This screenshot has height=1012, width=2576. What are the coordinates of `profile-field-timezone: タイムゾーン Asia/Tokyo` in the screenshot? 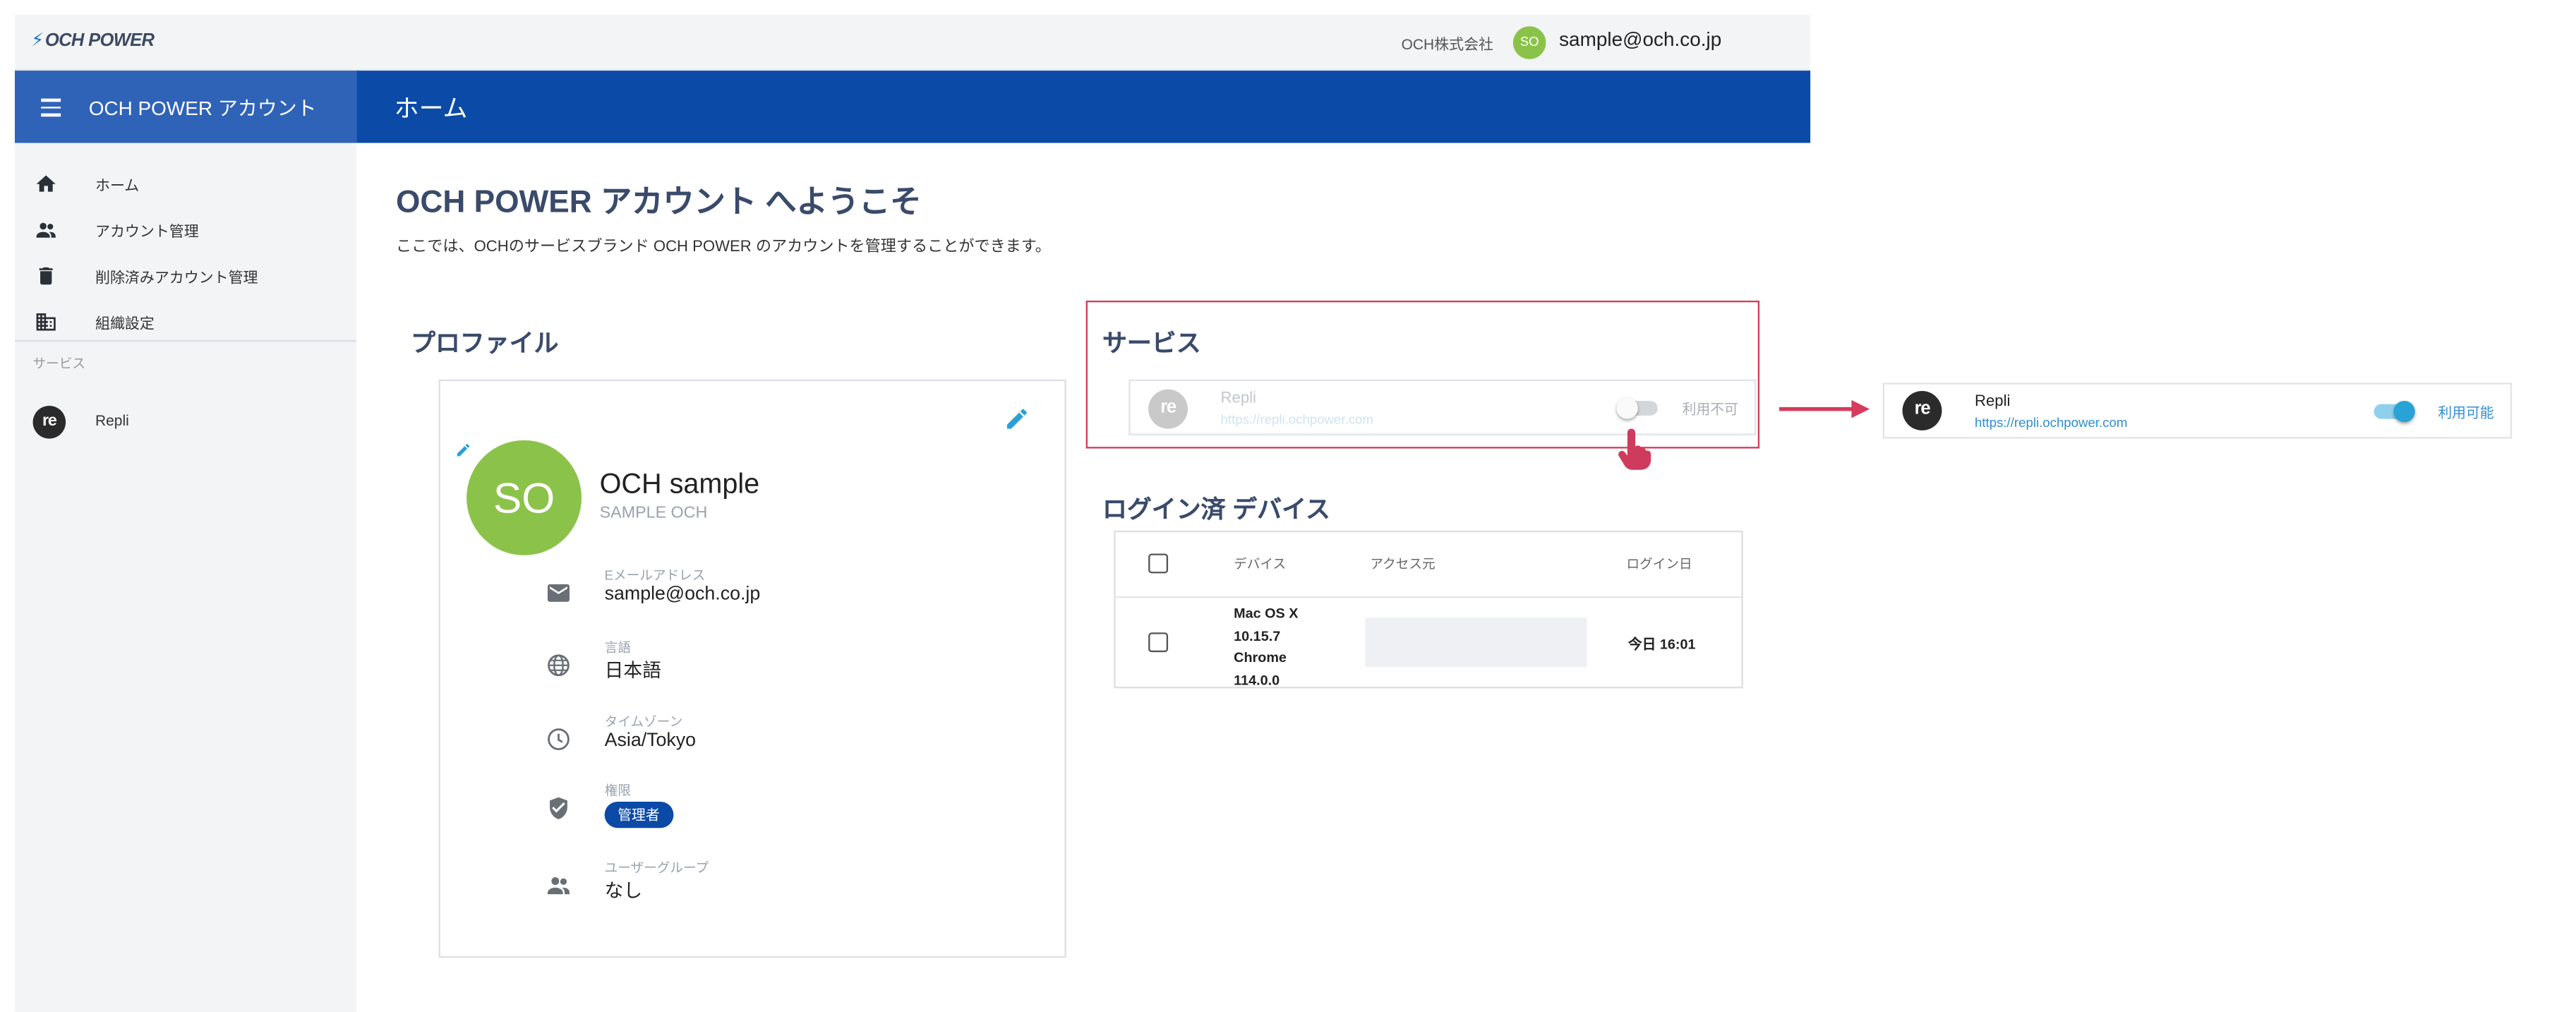 It's located at (792, 745).